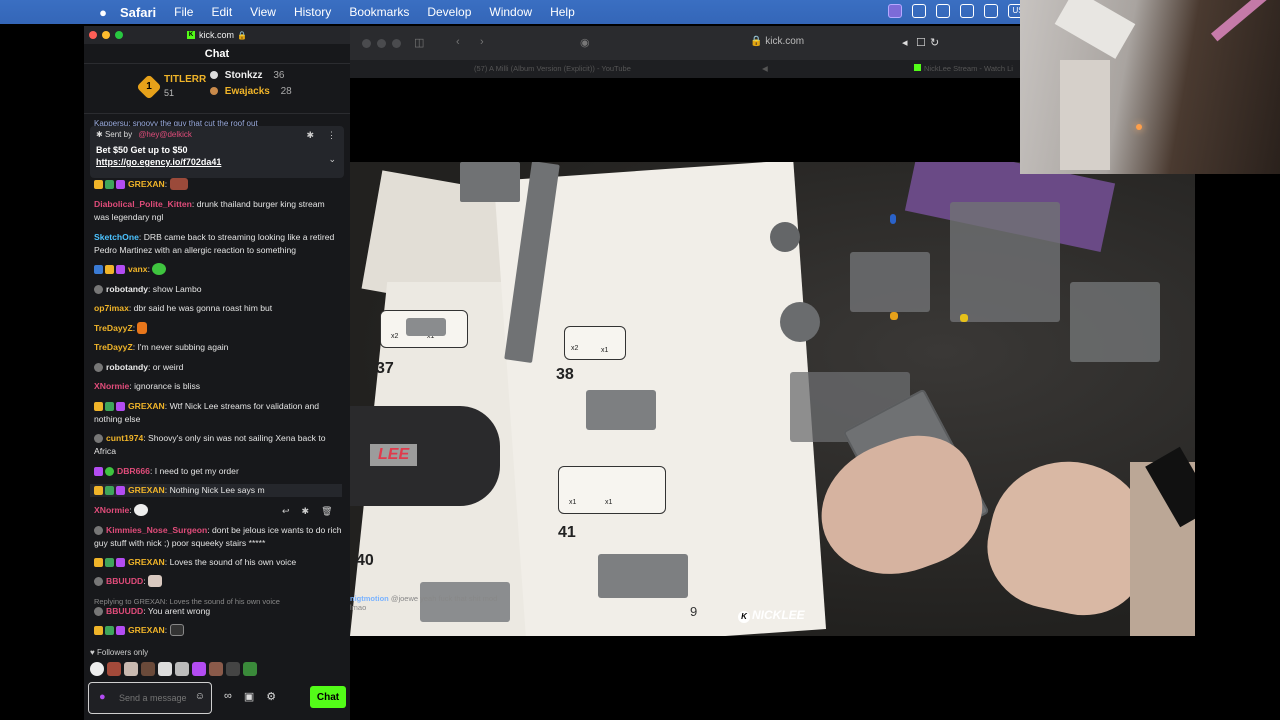 This screenshot has width=1280, height=720. I want to click on chat-username: op7imax, so click(111, 308).